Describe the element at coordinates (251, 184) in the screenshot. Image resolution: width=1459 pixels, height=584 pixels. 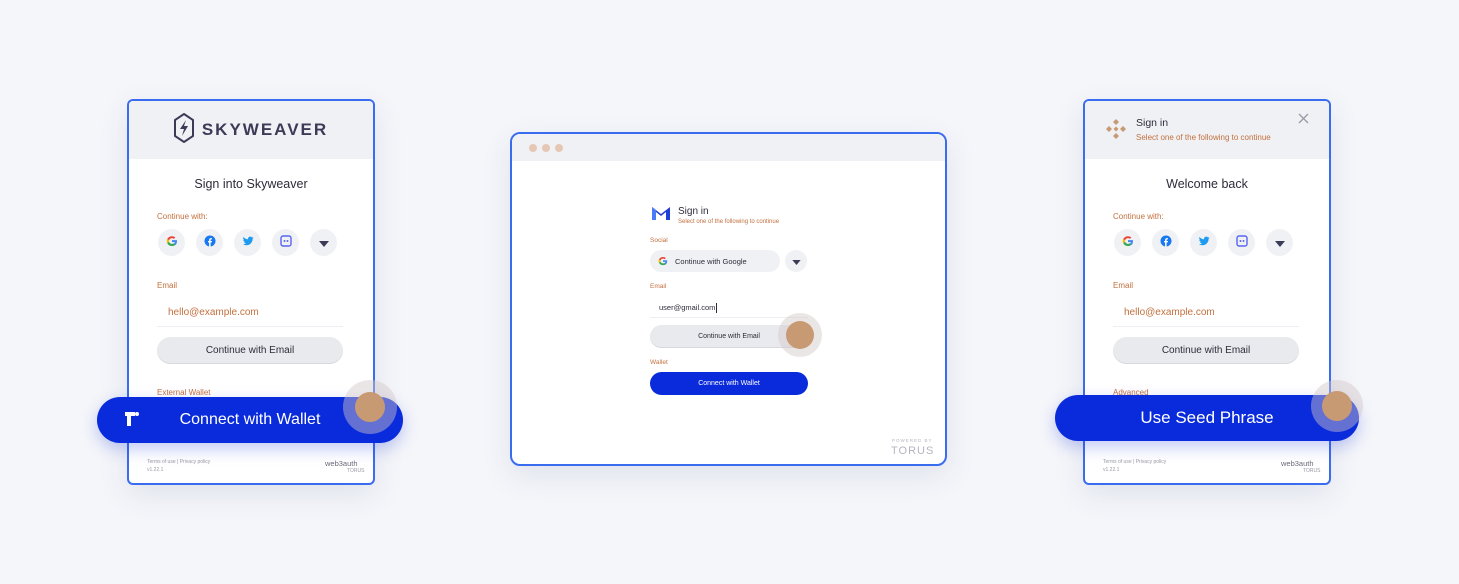
I see `page-title: Sign into Skyweaver` at that location.